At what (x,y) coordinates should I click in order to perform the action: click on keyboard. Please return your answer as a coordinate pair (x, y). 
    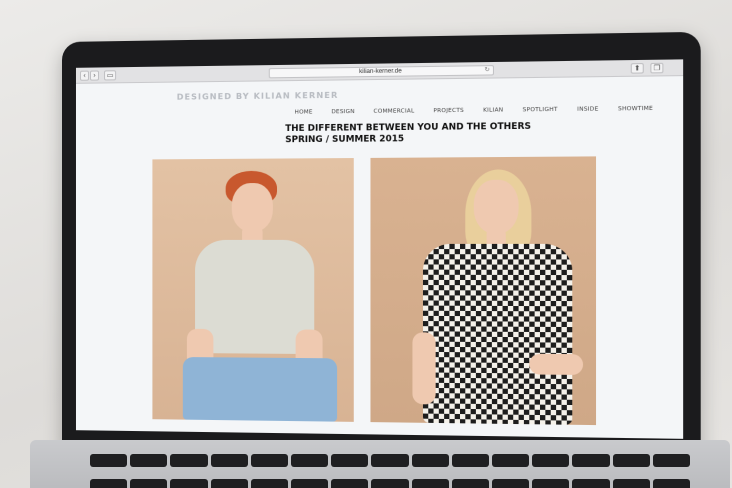
    Looking at the image, I should click on (390, 471).